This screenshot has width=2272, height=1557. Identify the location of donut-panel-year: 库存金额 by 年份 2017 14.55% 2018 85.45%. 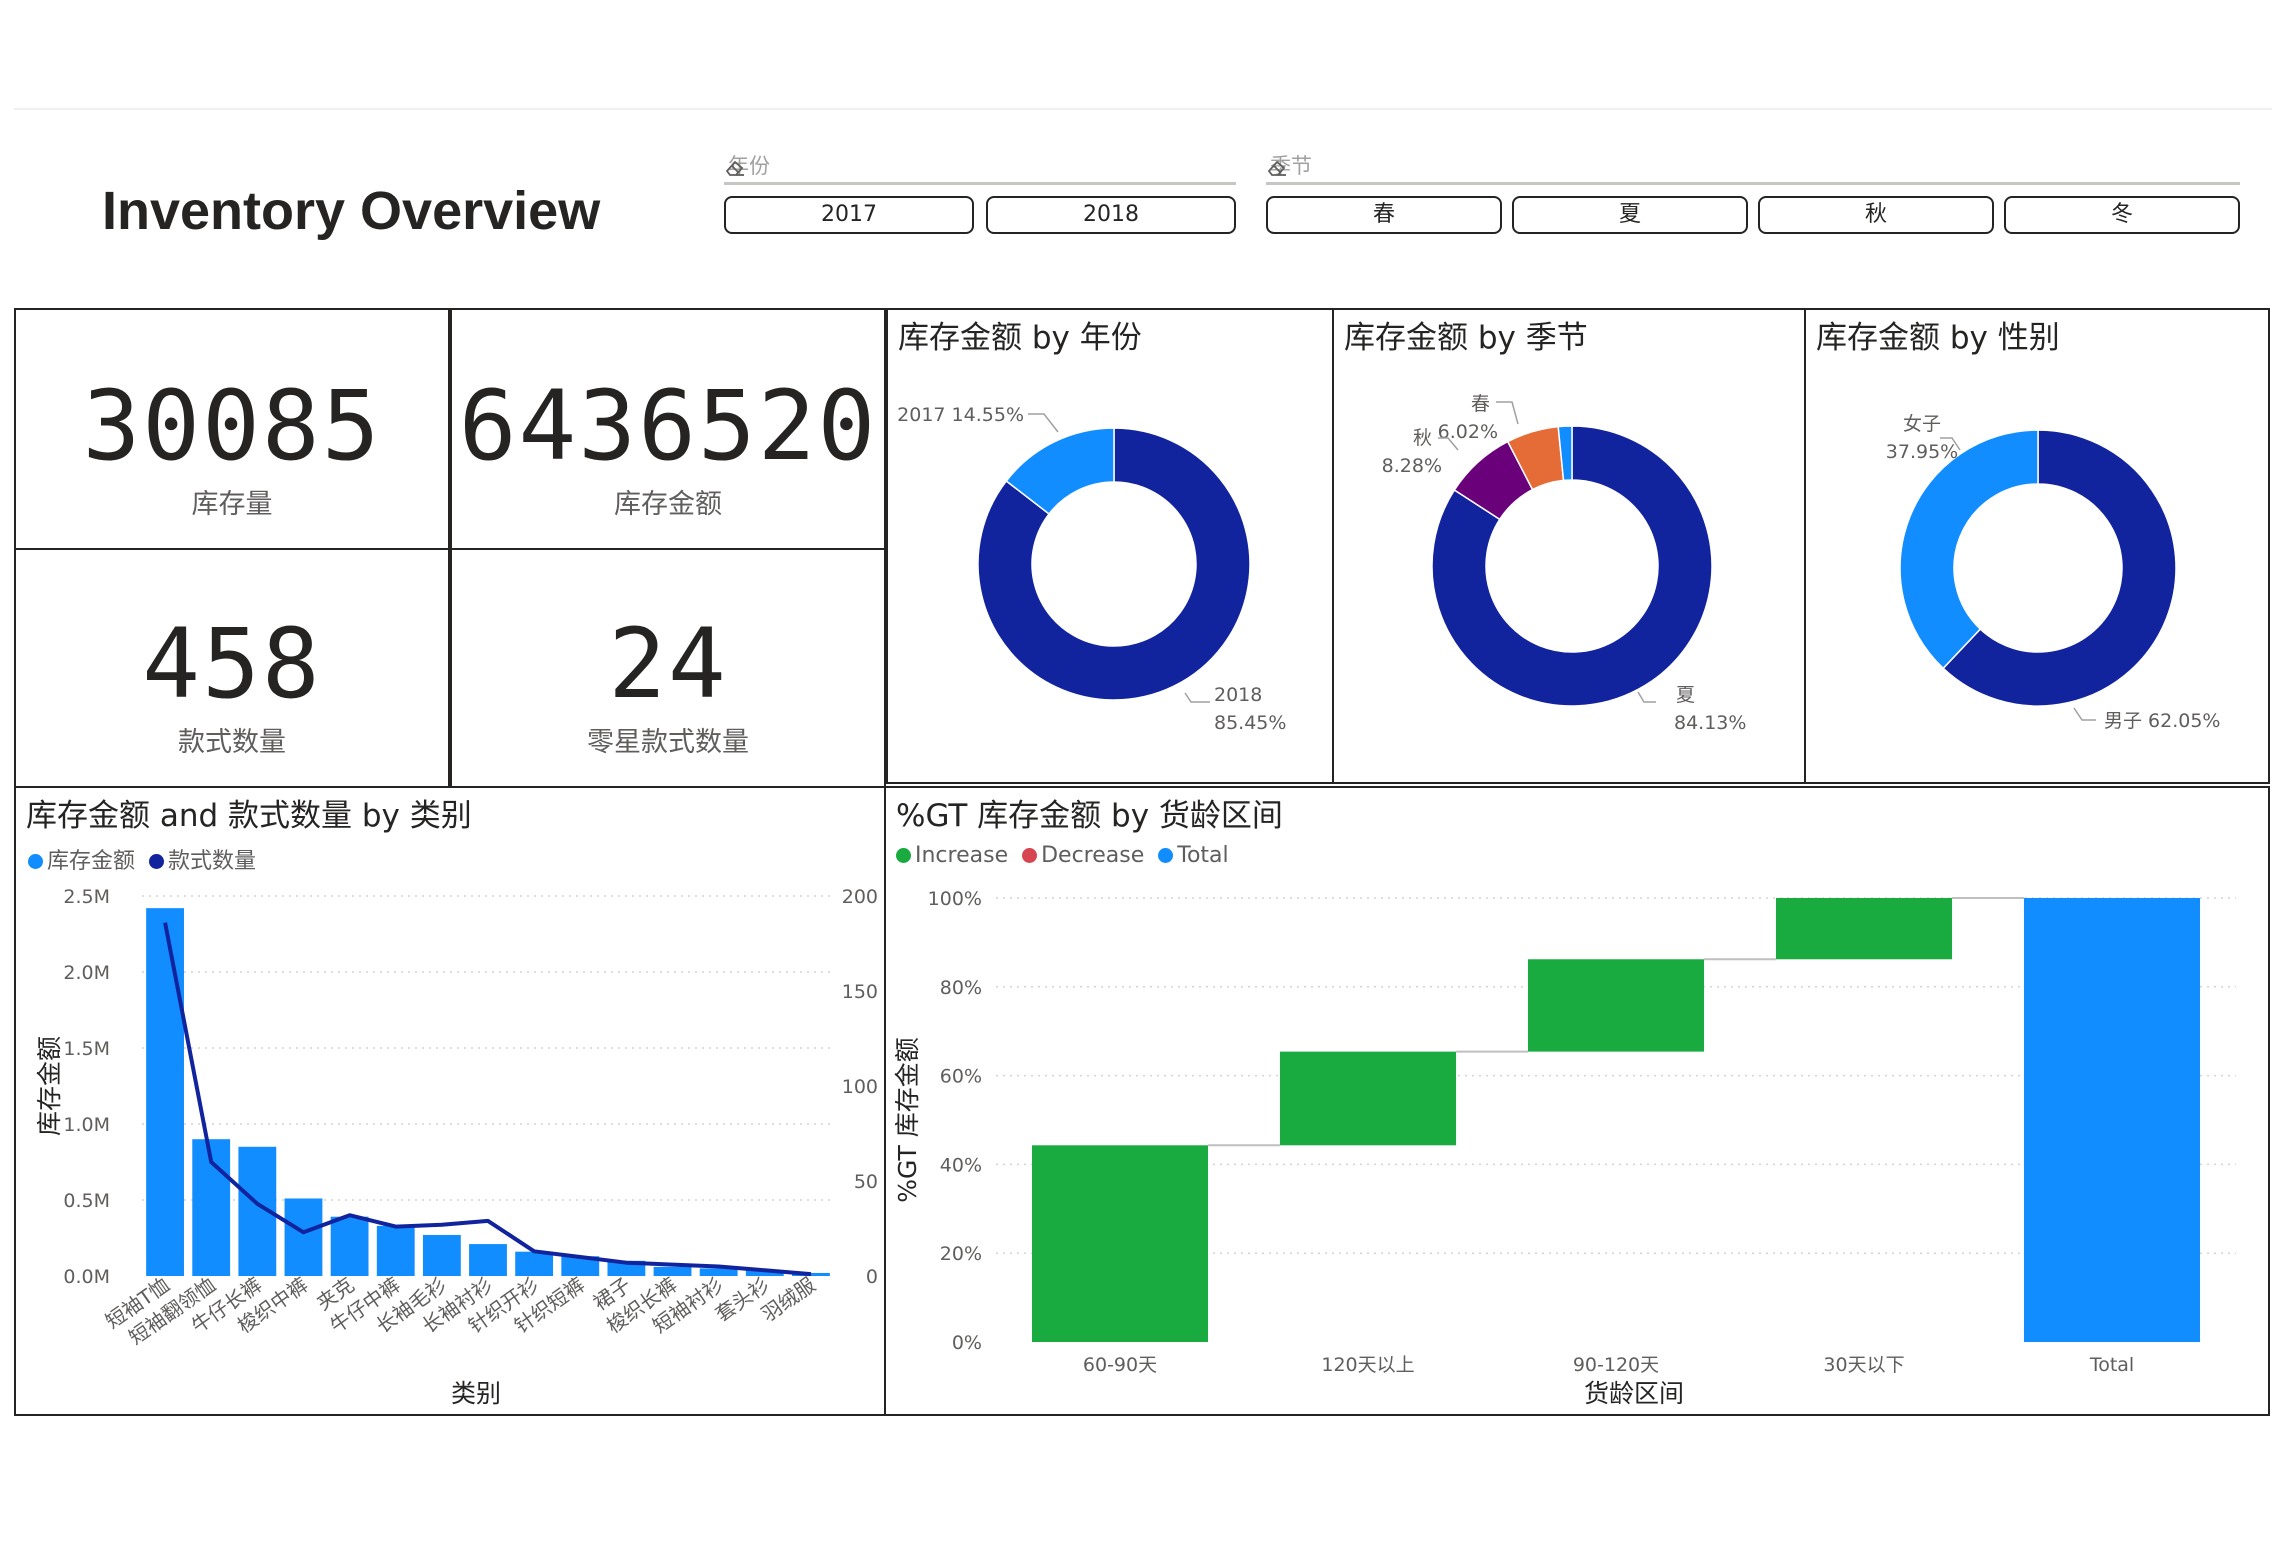
(1111, 546).